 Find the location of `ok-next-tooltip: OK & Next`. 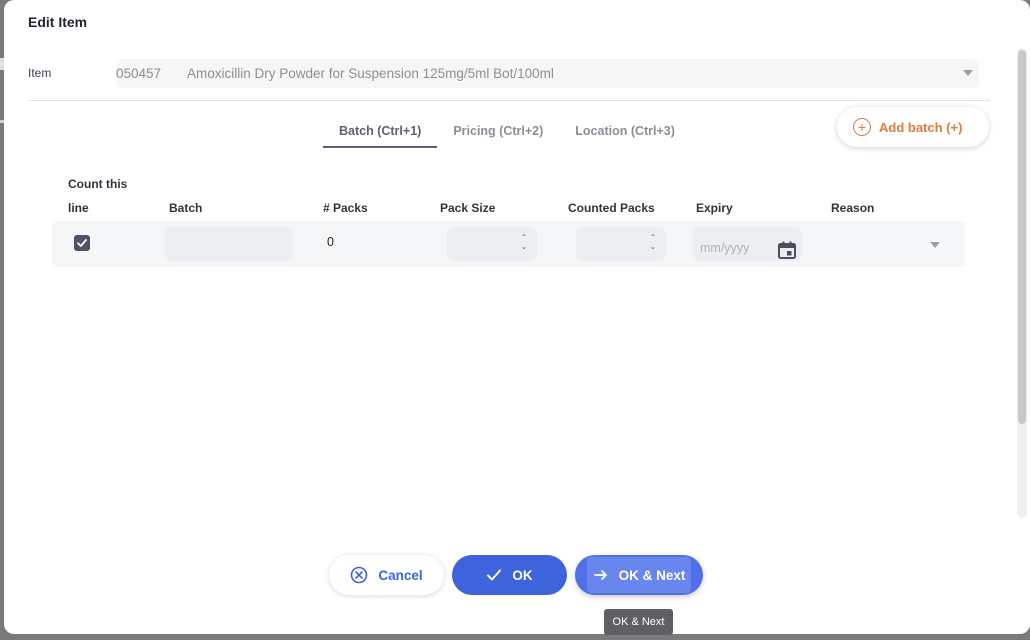

ok-next-tooltip: OK & Next is located at coordinates (638, 622).